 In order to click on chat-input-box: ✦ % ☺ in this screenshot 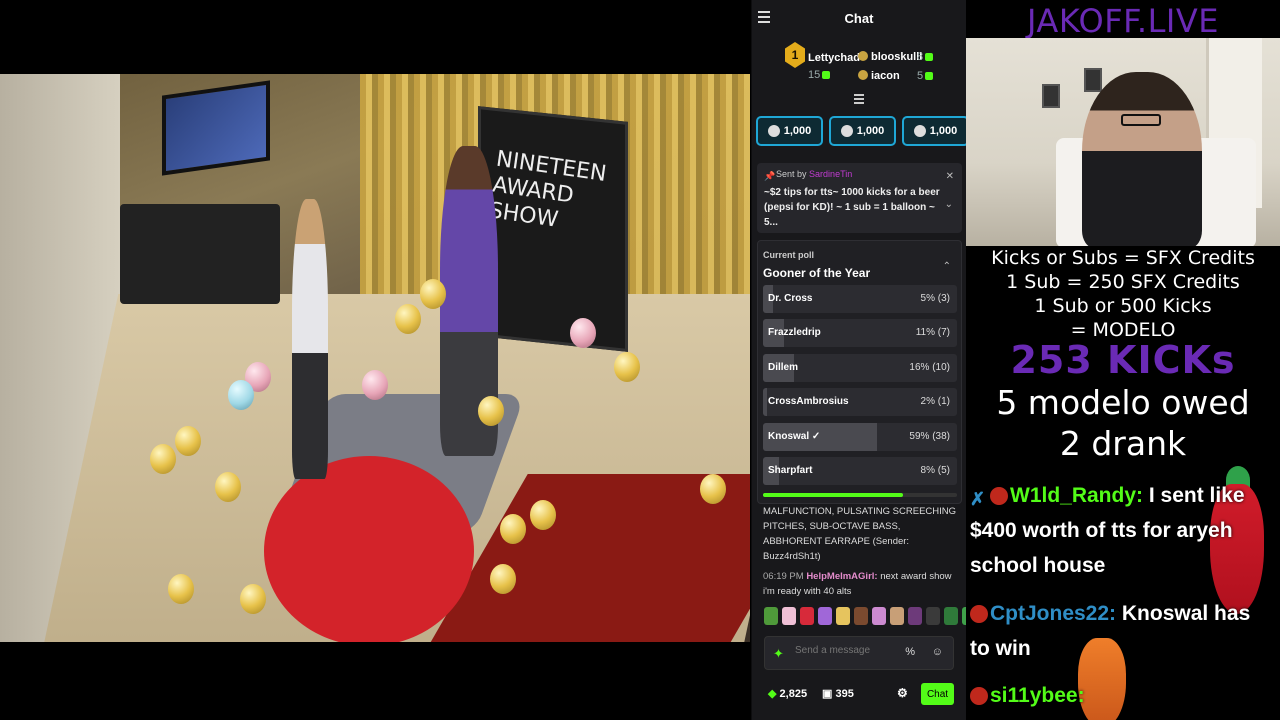, I will do `click(859, 653)`.